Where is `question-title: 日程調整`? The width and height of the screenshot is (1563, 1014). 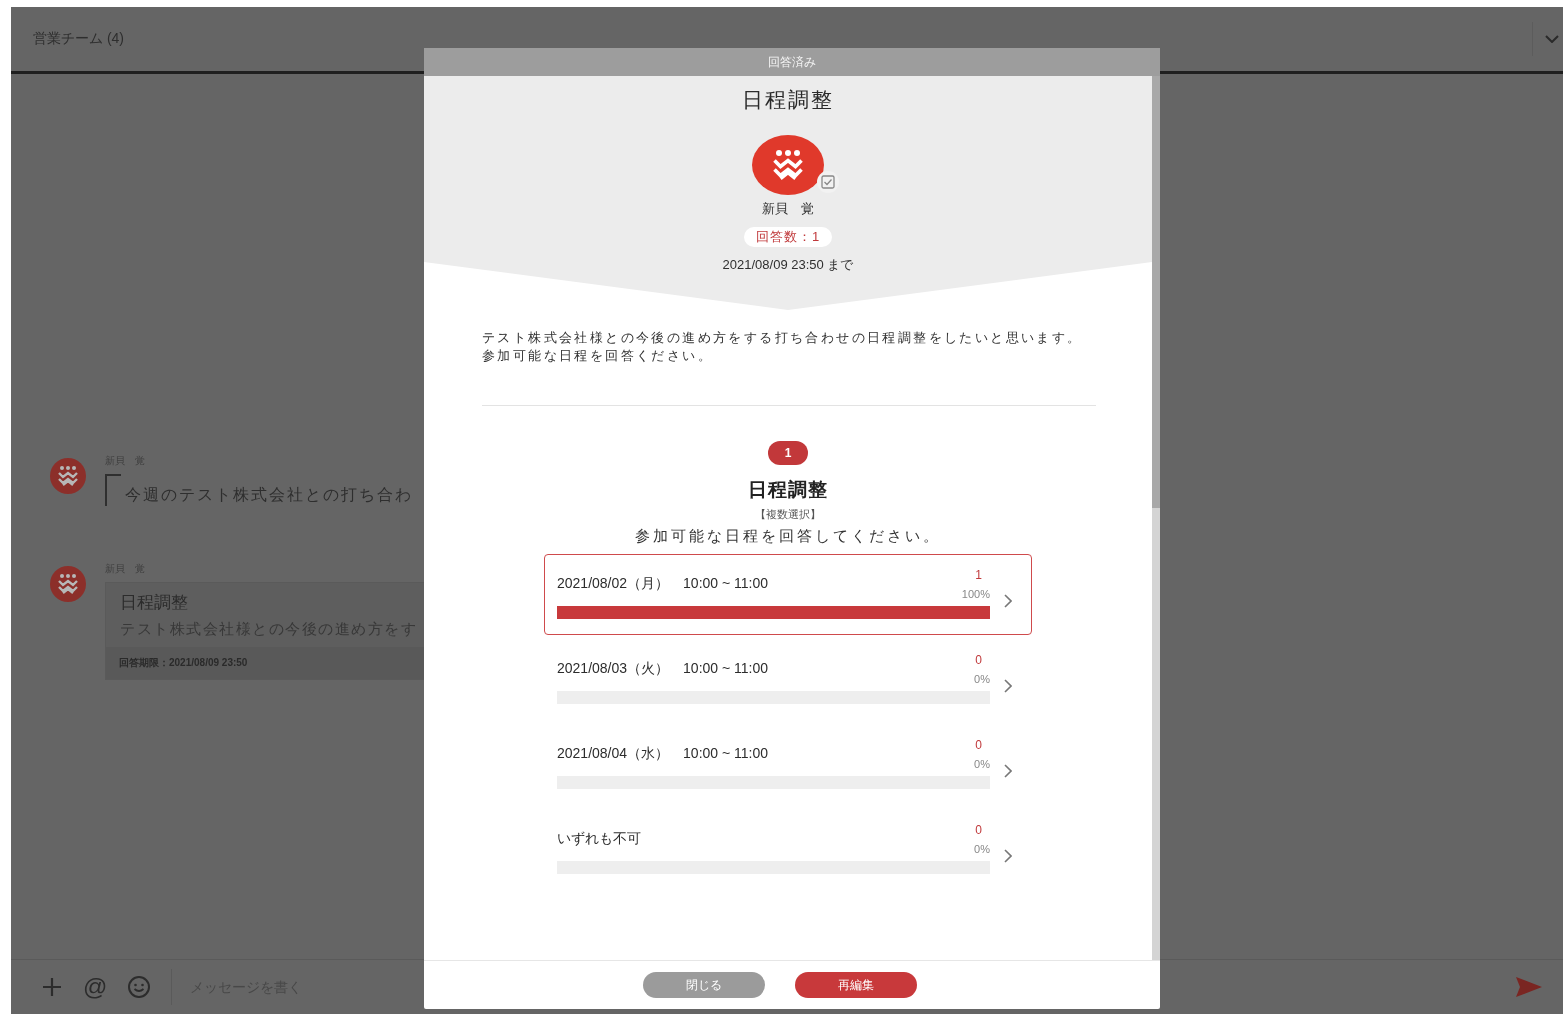
question-title: 日程調整 is located at coordinates (788, 490).